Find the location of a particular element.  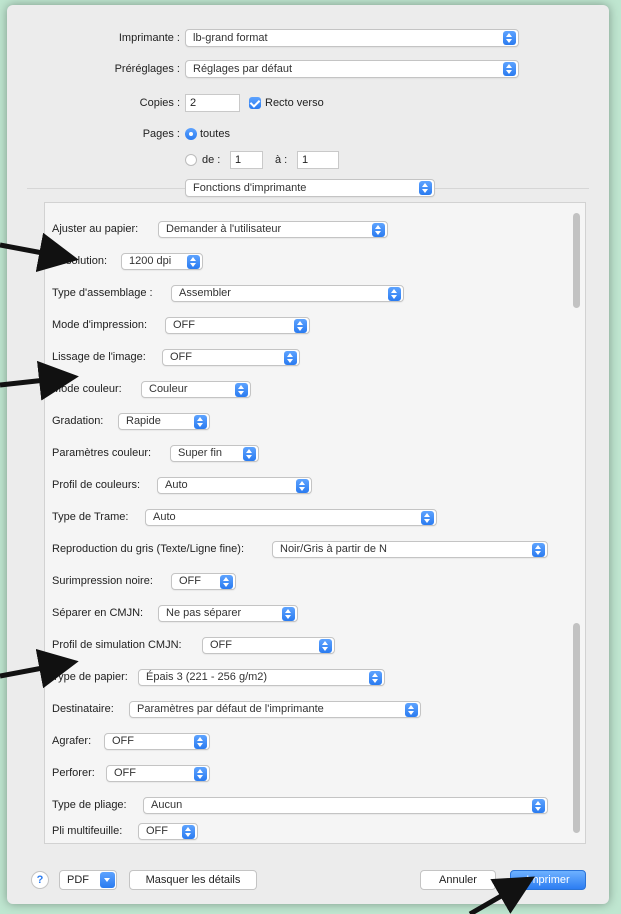

arrow-resolution-icon is located at coordinates (39, 252).